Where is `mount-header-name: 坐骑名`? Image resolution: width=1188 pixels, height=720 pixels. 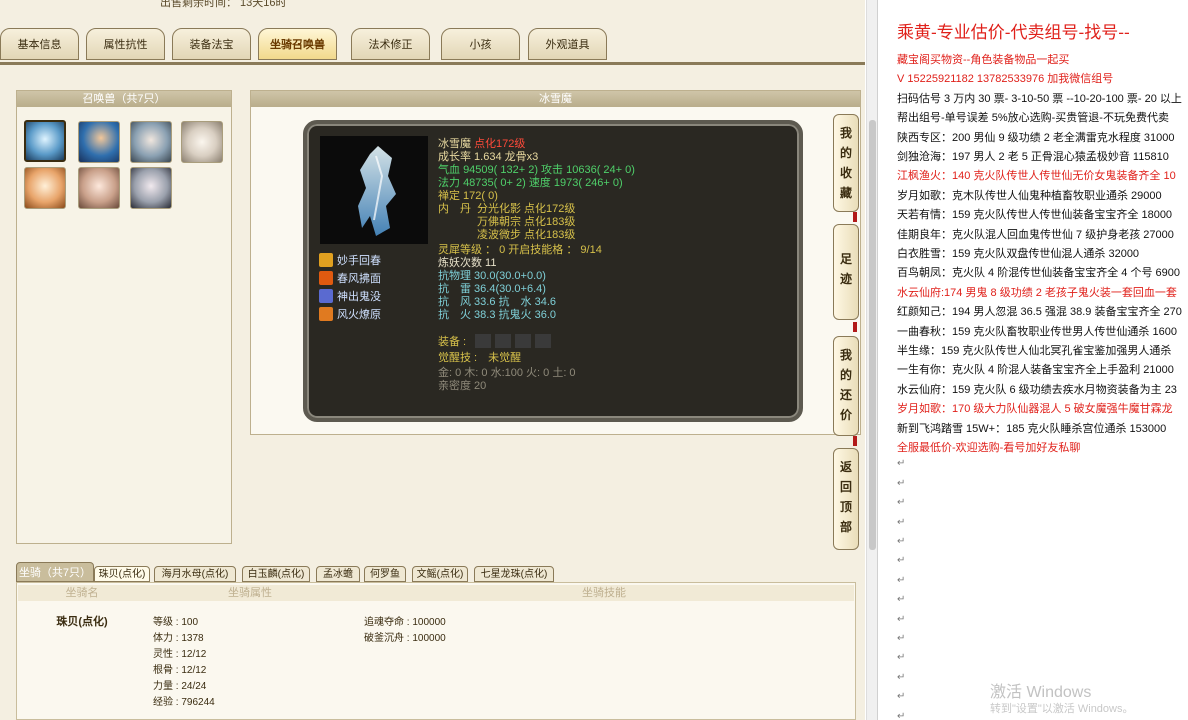
mount-header-name: 坐骑名 is located at coordinates (82, 593).